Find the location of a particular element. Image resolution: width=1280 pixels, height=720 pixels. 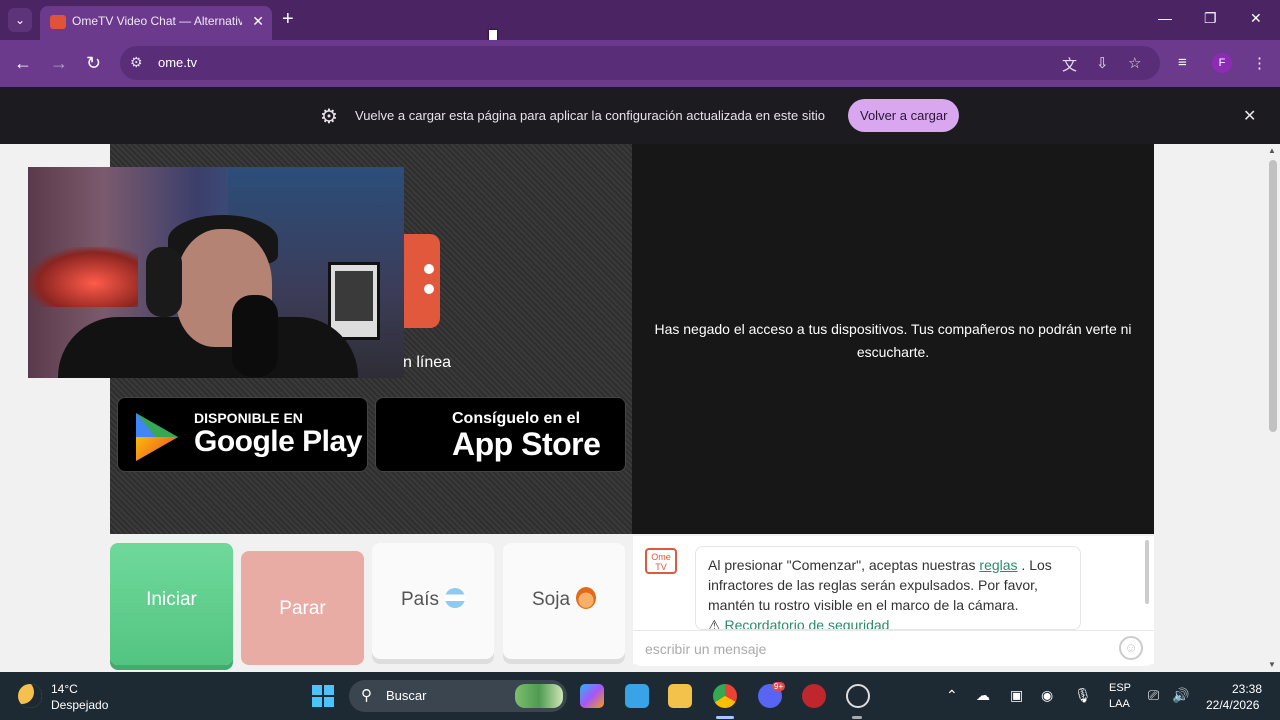

scrollbar-thumb is located at coordinates (1273, 296).